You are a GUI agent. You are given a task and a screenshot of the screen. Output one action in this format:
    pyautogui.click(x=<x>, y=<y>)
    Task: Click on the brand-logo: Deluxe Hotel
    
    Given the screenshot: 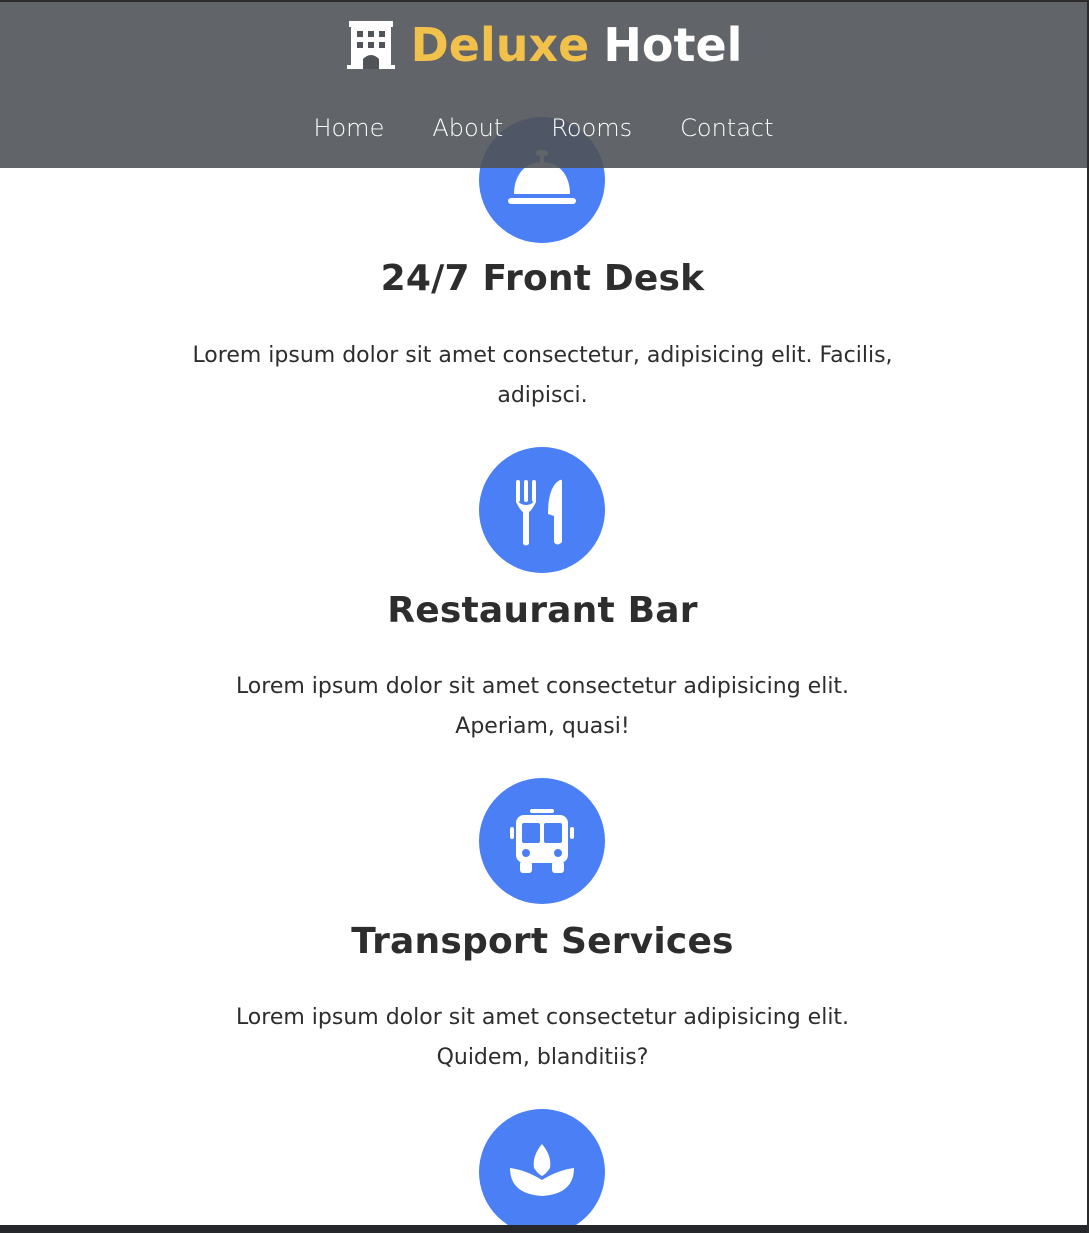 What is the action you would take?
    pyautogui.click(x=543, y=45)
    